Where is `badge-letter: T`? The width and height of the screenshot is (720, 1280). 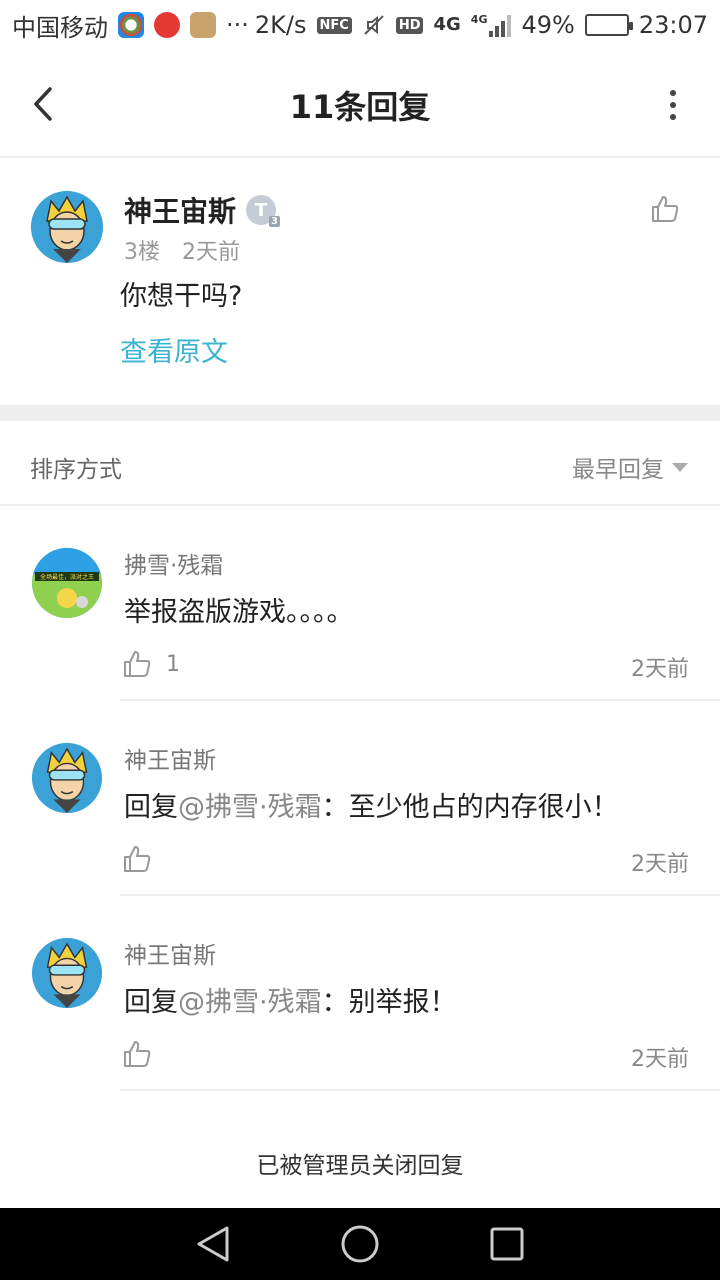 badge-letter: T is located at coordinates (261, 210).